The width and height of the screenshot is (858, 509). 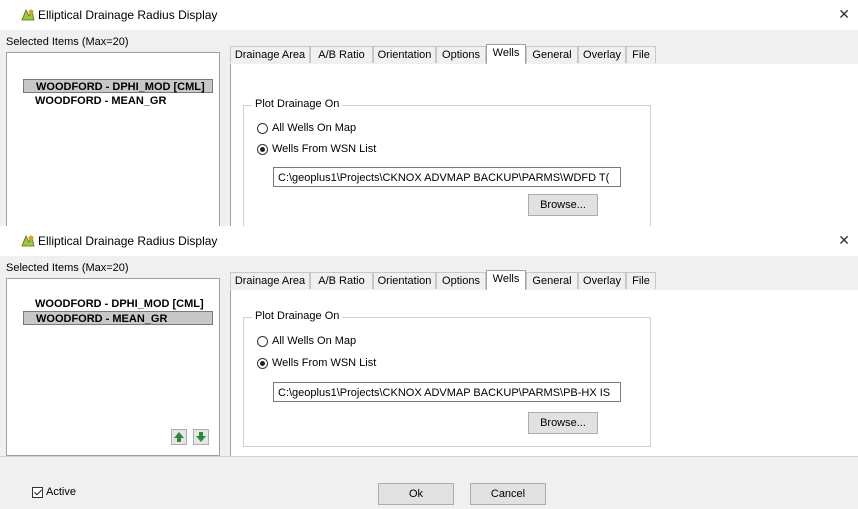 What do you see at coordinates (61, 492) in the screenshot?
I see `active-label: Active` at bounding box center [61, 492].